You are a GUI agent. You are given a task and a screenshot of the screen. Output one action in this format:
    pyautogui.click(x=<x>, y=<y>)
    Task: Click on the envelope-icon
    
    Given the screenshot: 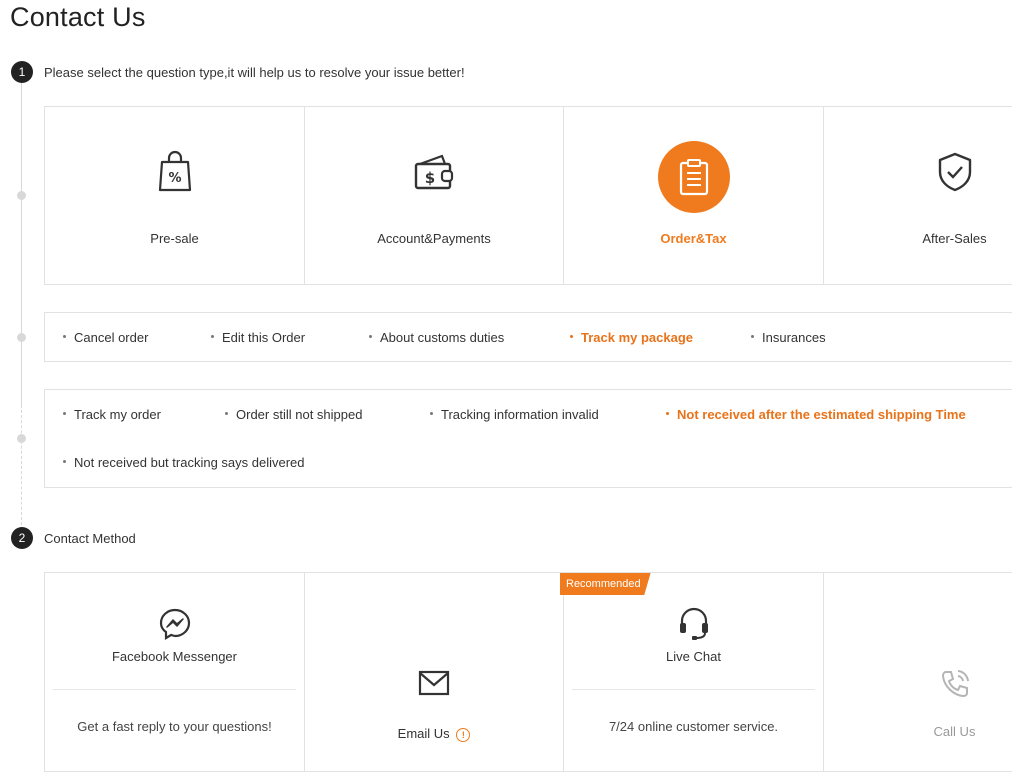 What is the action you would take?
    pyautogui.click(x=434, y=683)
    